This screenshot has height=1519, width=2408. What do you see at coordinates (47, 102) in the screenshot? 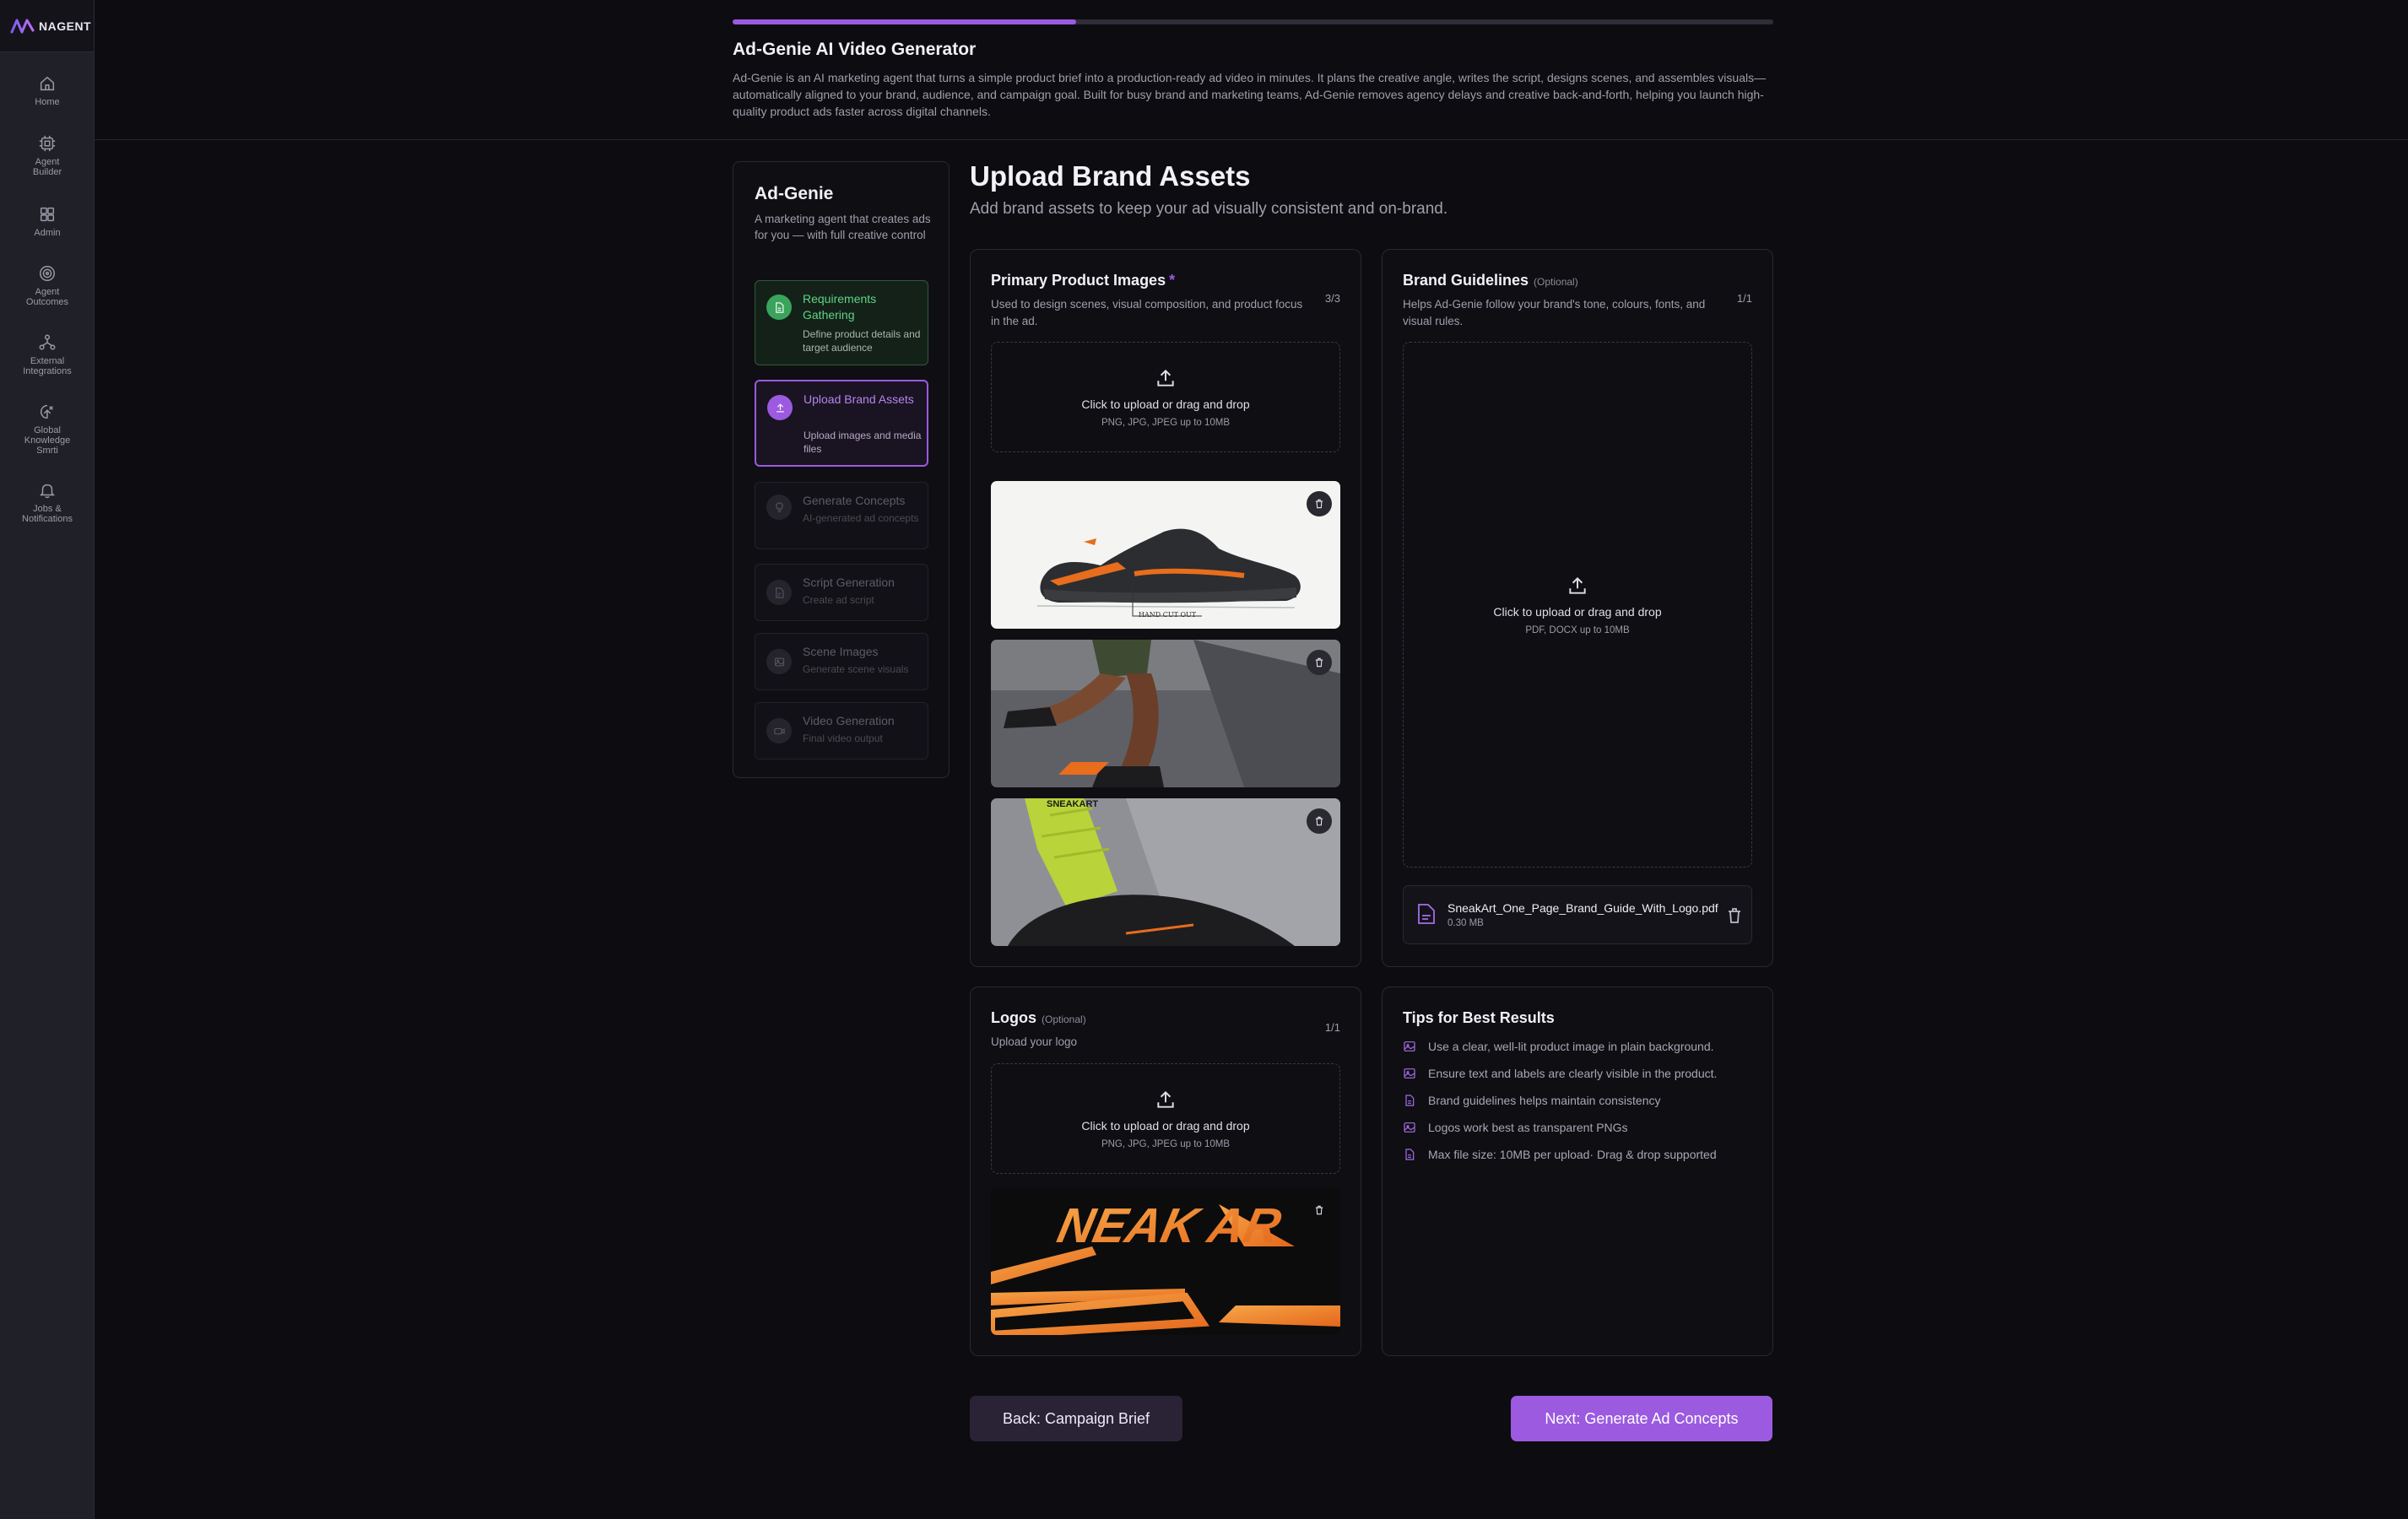
I see `nav-label: Home` at bounding box center [47, 102].